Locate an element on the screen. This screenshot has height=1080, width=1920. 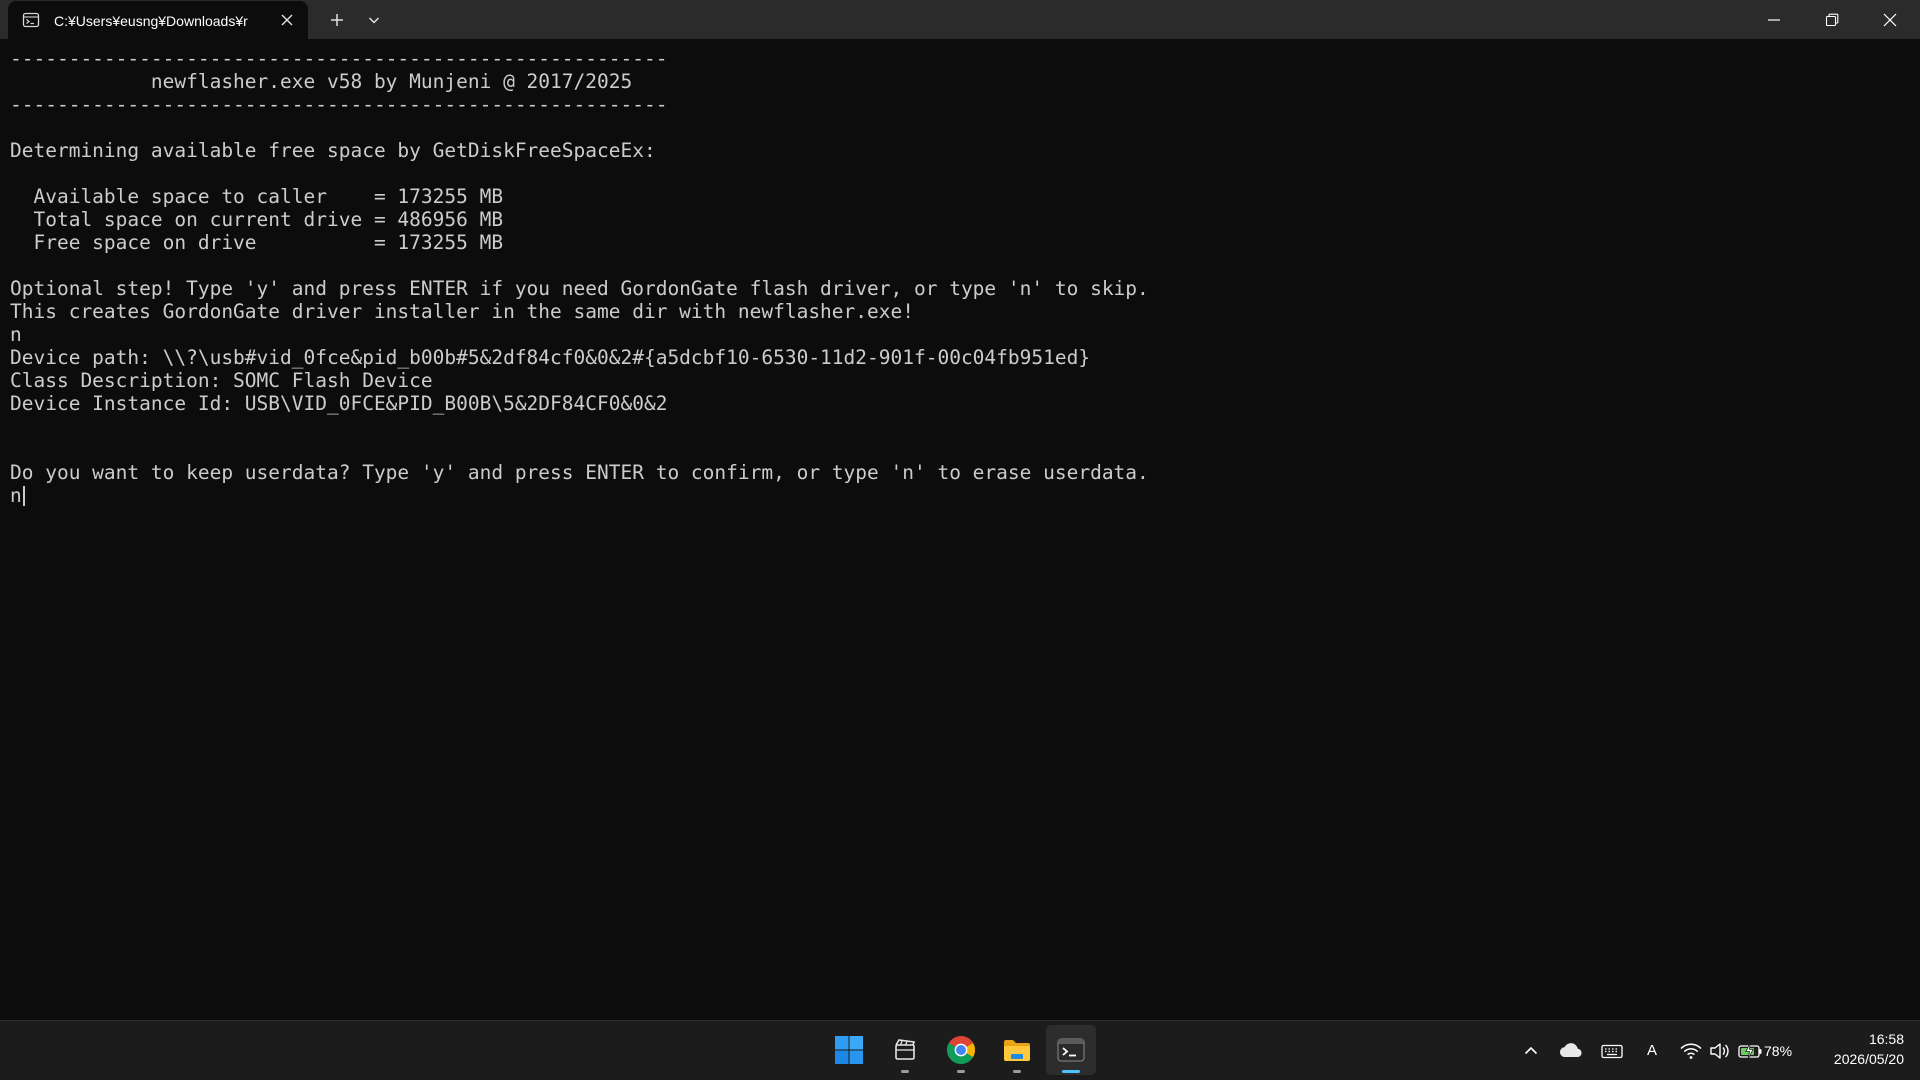
minimize-icon is located at coordinates (1774, 20).